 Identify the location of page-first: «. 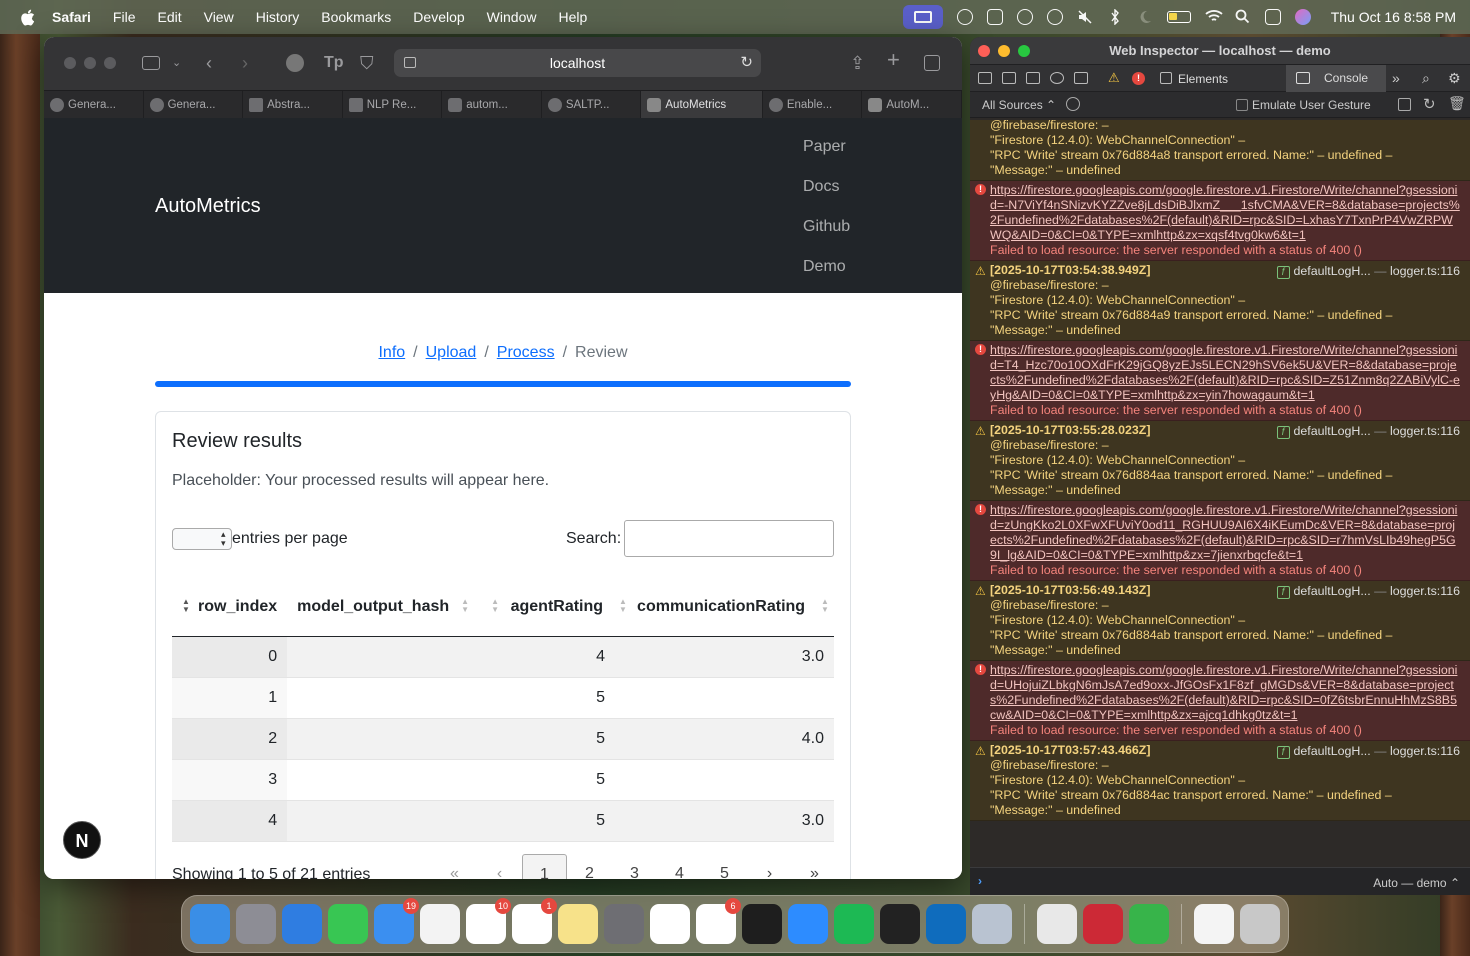
(454, 866).